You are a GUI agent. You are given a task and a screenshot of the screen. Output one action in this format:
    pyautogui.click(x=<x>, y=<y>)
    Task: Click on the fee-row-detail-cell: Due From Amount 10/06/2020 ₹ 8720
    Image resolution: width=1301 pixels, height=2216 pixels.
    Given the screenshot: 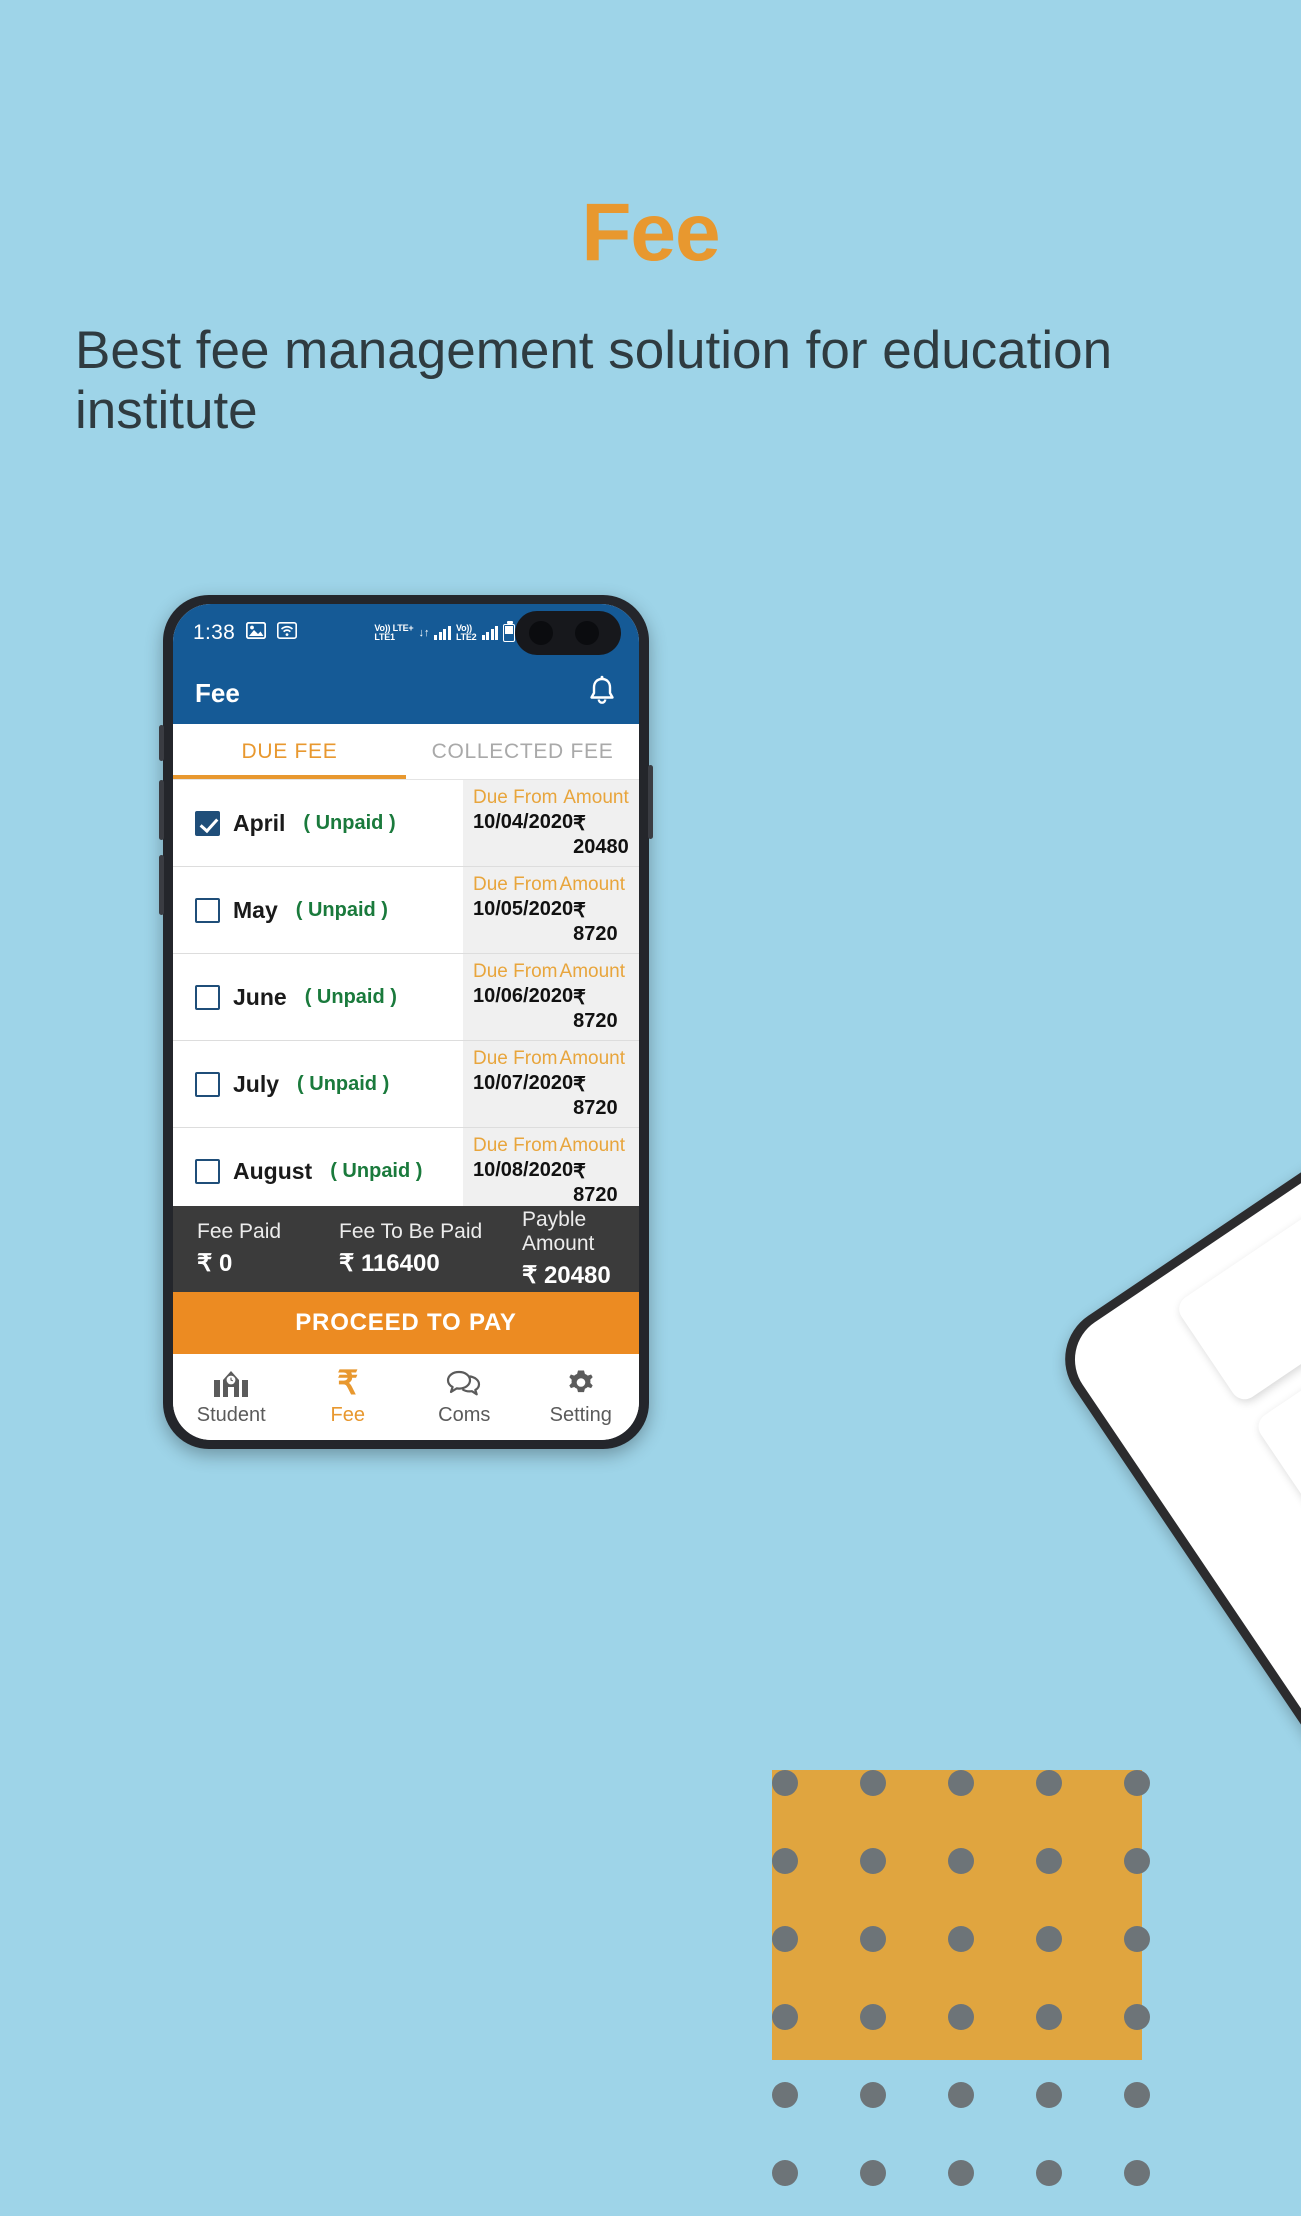 What is the action you would take?
    pyautogui.click(x=551, y=997)
    